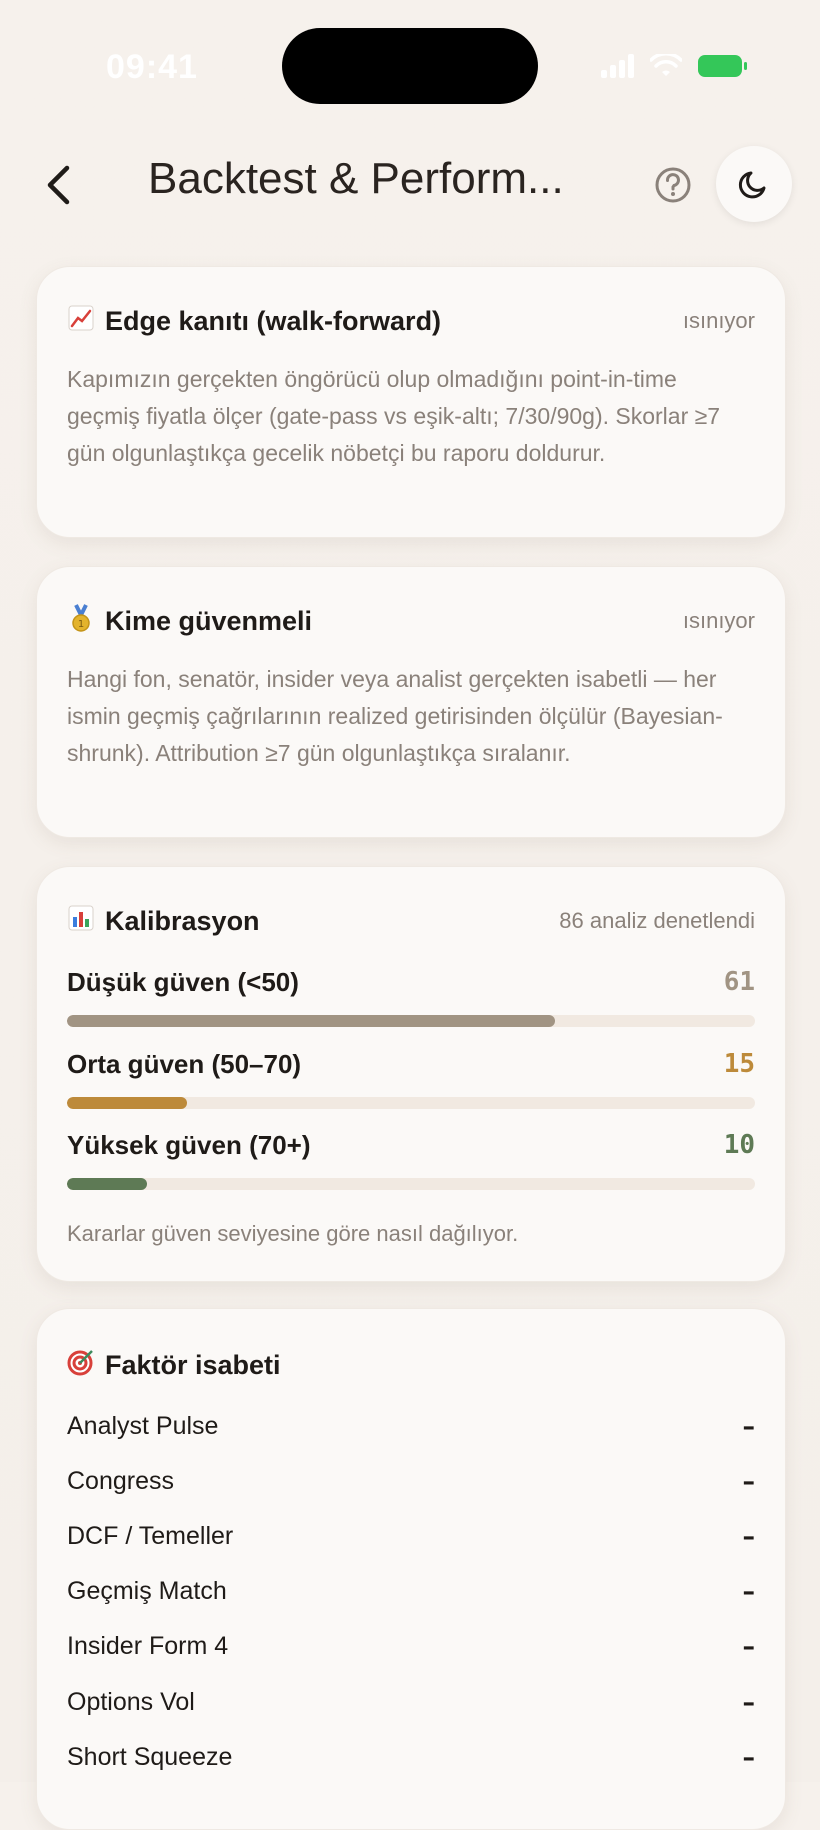 Image resolution: width=820 pixels, height=1830 pixels. What do you see at coordinates (273, 320) in the screenshot?
I see `edge-card-title: Edge kanıtı (walk-forward)` at bounding box center [273, 320].